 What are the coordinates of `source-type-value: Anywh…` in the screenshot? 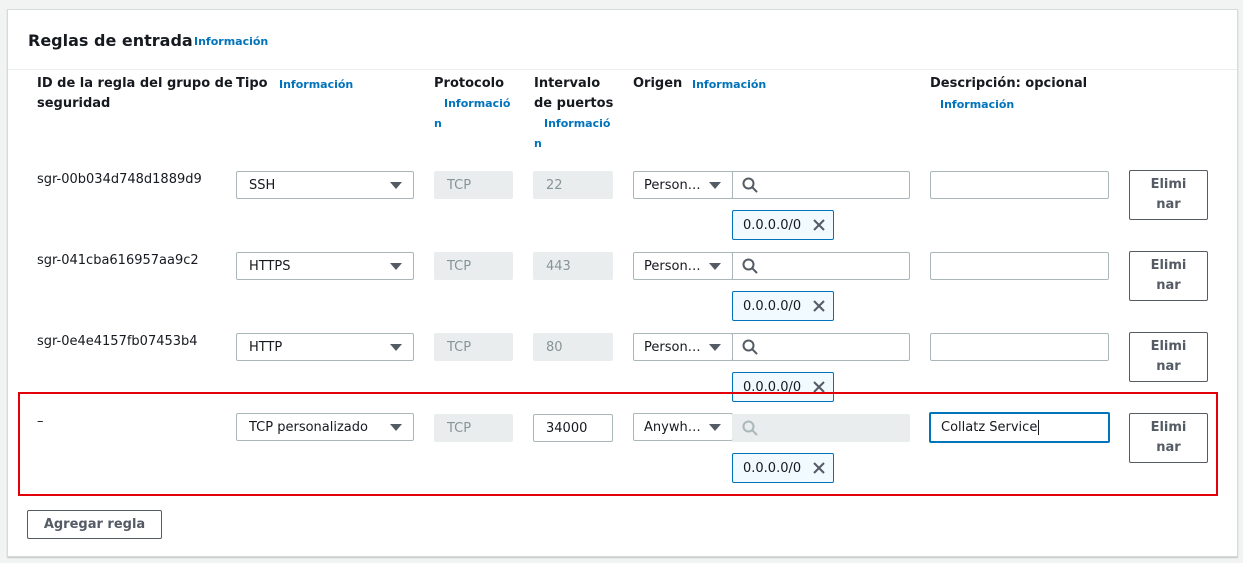 It's located at (672, 427).